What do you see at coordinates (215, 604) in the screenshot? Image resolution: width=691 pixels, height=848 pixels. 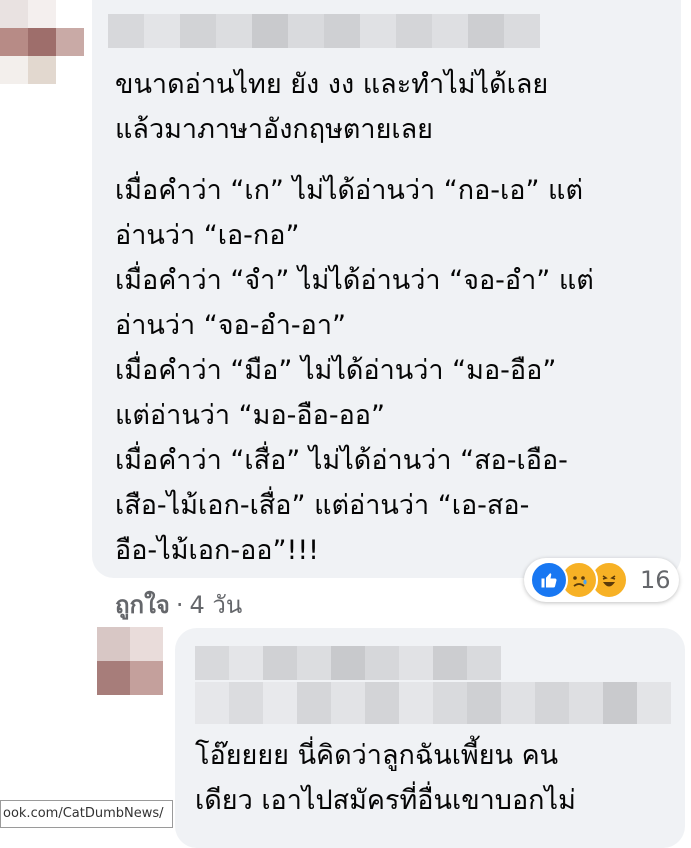 I see `comment-timestamp: 4 วัน` at bounding box center [215, 604].